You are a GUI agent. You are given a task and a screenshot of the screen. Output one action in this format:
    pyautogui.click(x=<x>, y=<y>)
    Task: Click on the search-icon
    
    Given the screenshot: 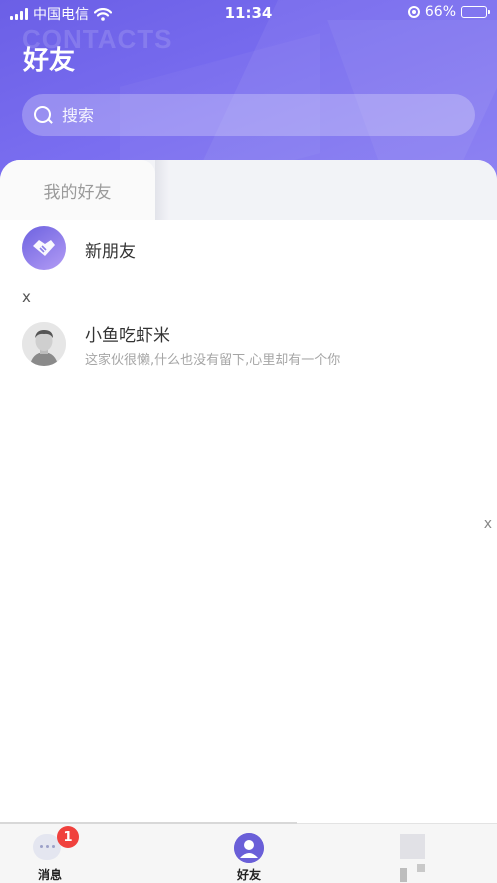 What is the action you would take?
    pyautogui.click(x=43, y=115)
    